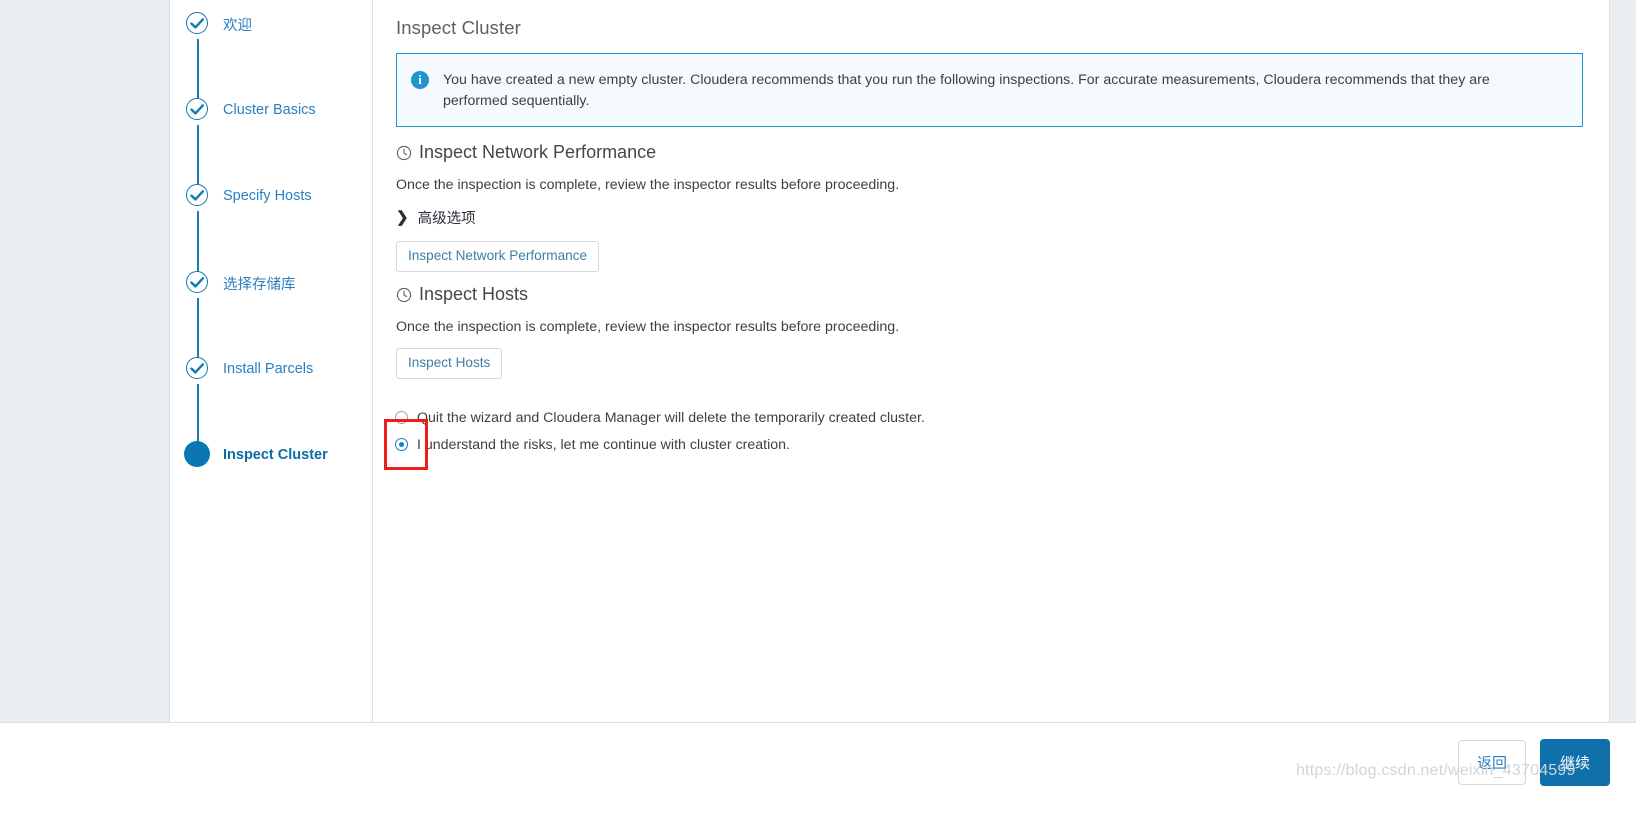  What do you see at coordinates (1622, 361) in the screenshot?
I see `right-gutter` at bounding box center [1622, 361].